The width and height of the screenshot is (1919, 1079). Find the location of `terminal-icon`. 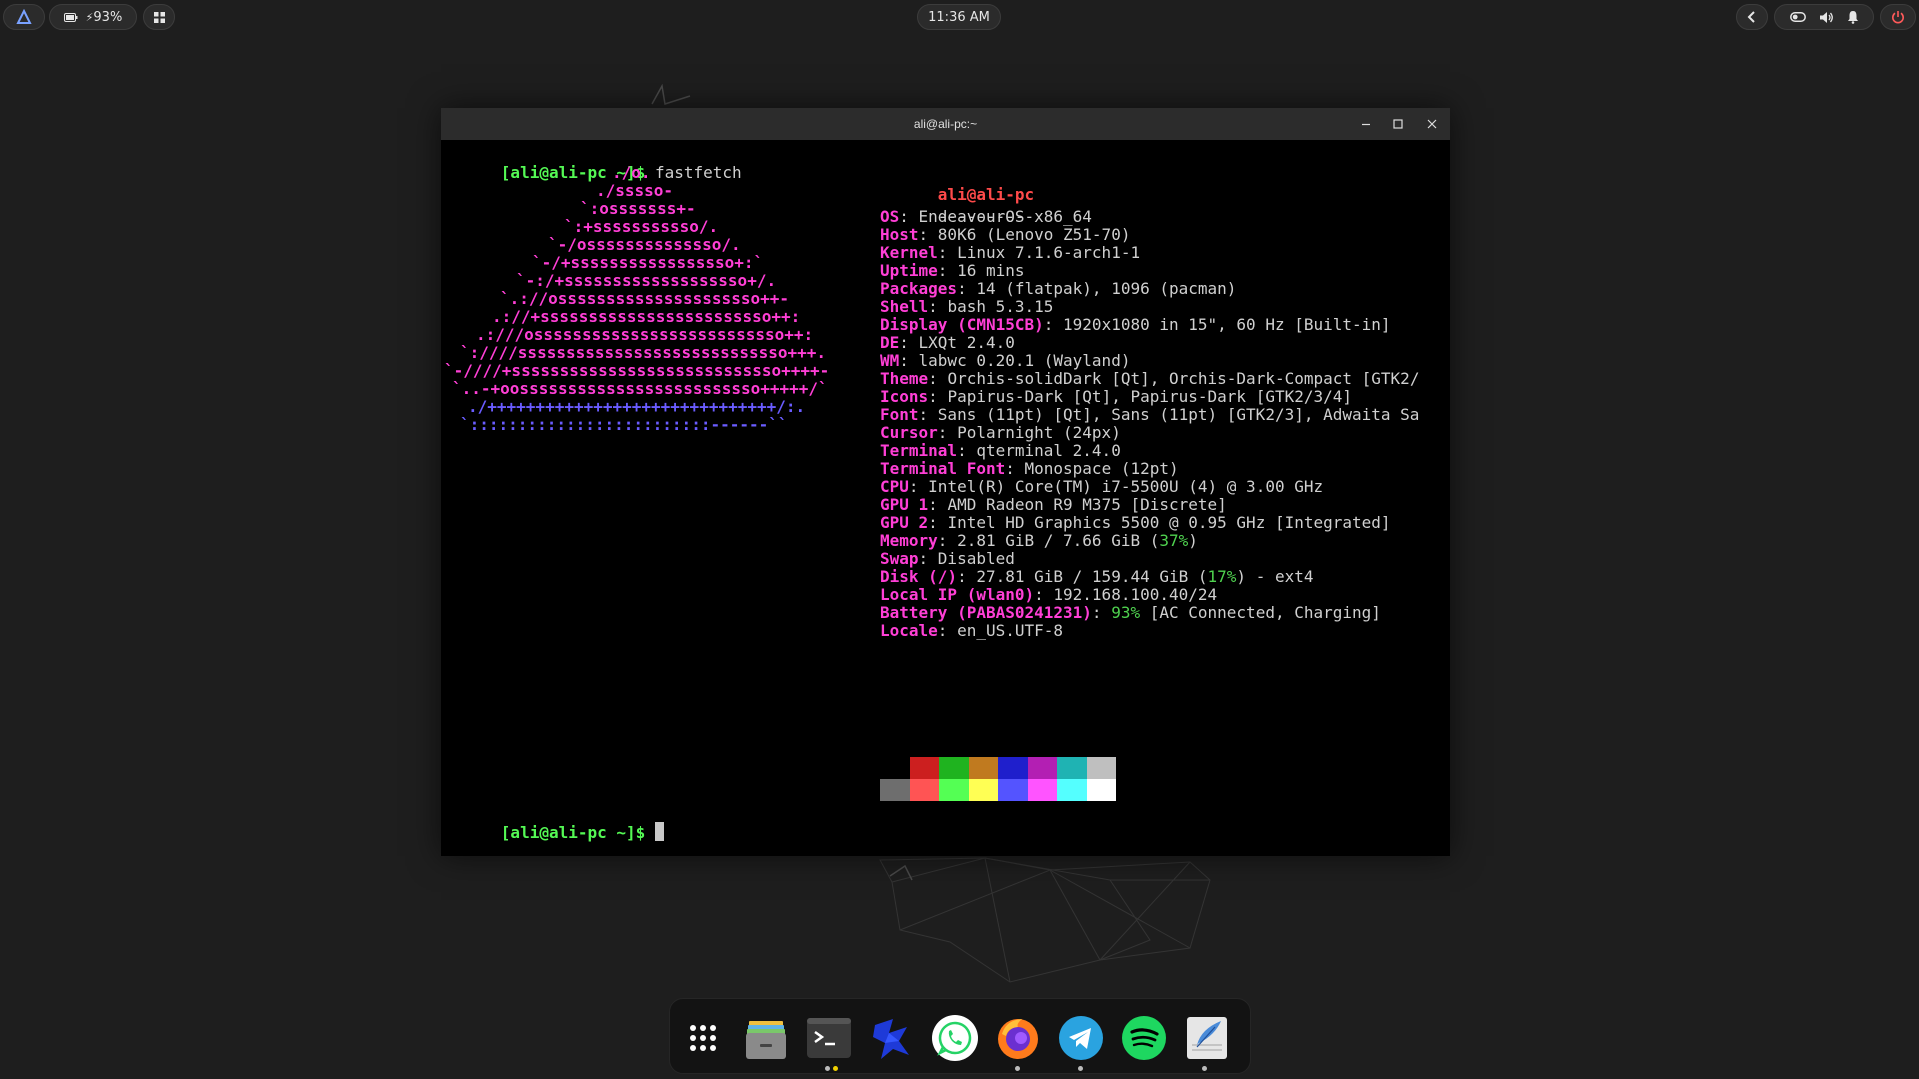

terminal-icon is located at coordinates (829, 1038).